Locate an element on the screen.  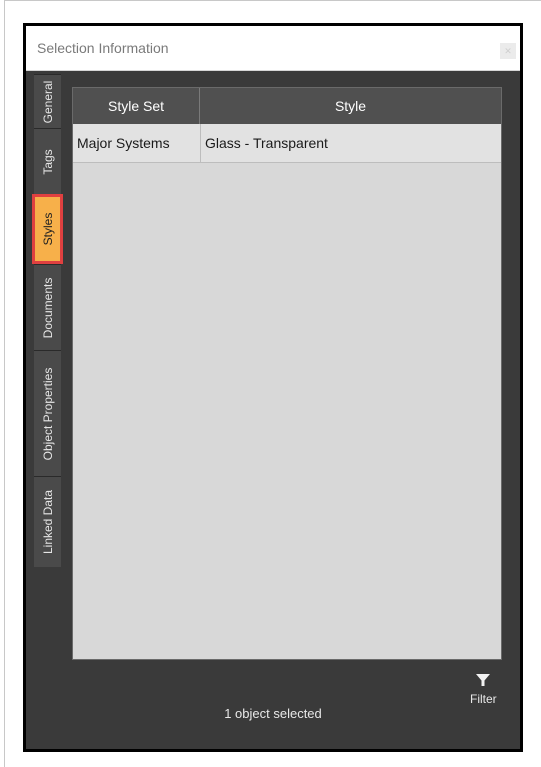
tab-label: Tags is located at coordinates (47, 161).